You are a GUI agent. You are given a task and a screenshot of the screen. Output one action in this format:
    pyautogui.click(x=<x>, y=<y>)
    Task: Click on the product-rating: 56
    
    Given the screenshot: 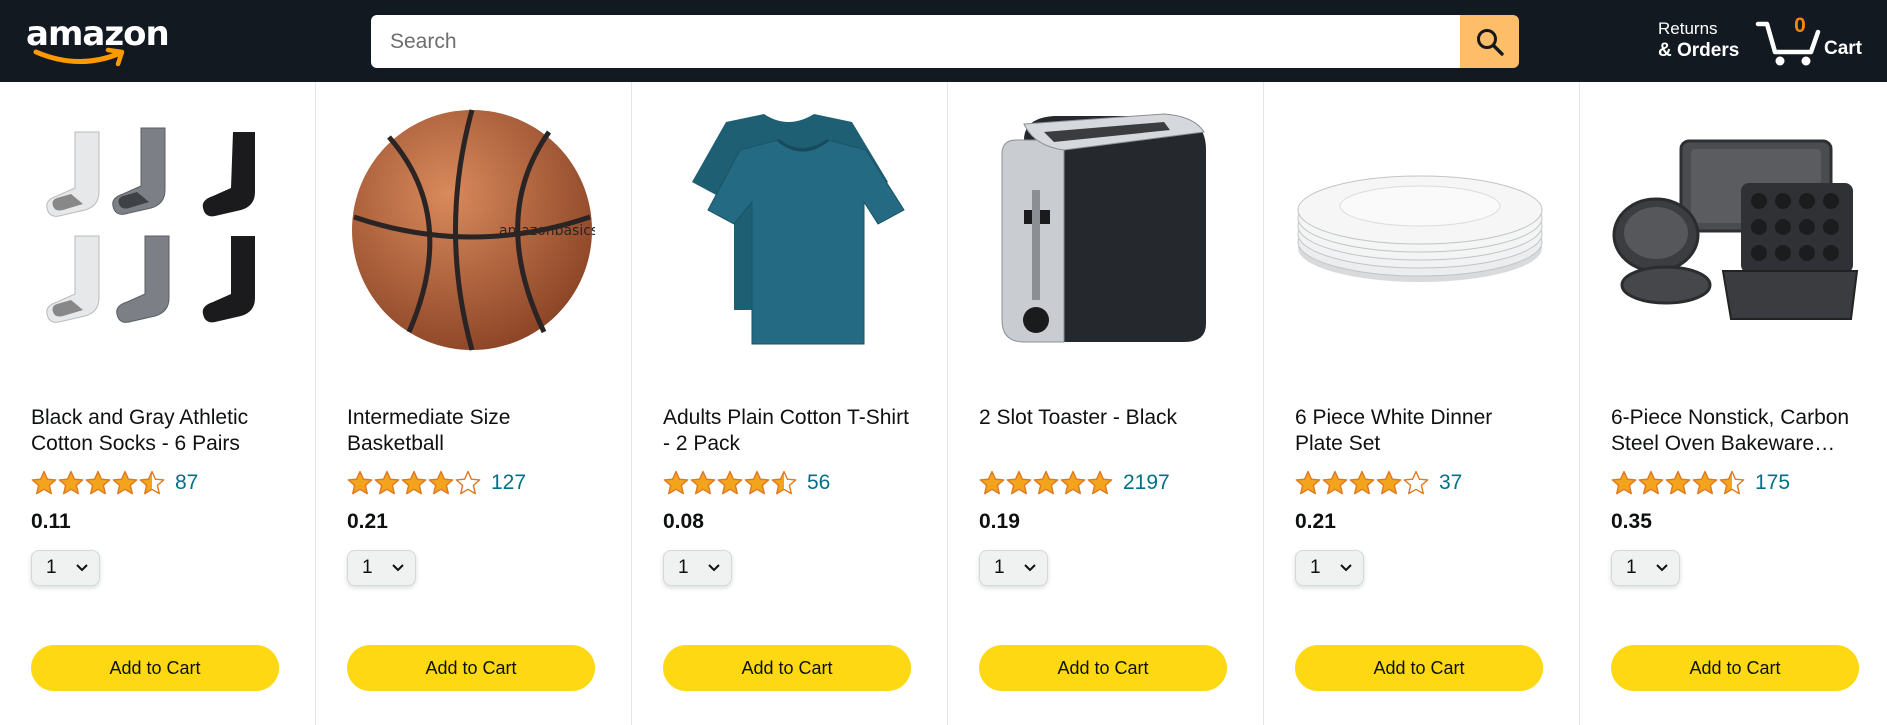 What is the action you would take?
    pyautogui.click(x=746, y=483)
    